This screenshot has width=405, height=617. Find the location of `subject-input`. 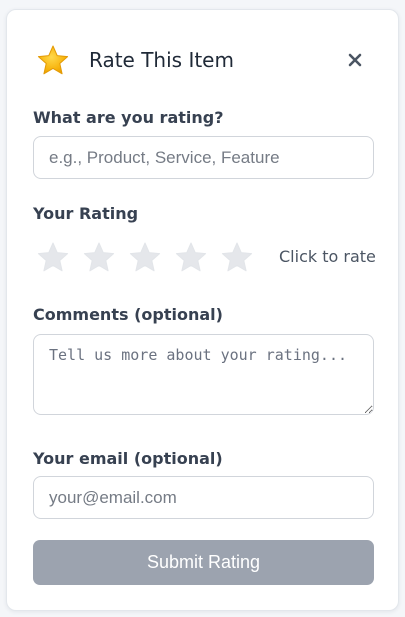

subject-input is located at coordinates (203, 157).